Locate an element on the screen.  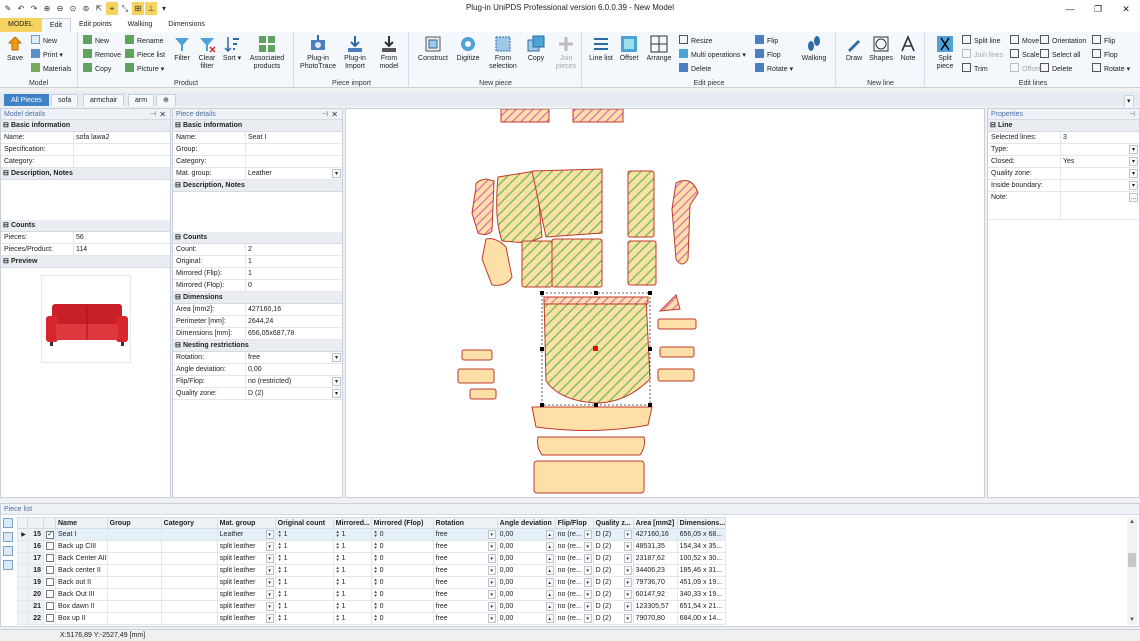
shapes-button: Shapes is located at coordinates (881, 49).